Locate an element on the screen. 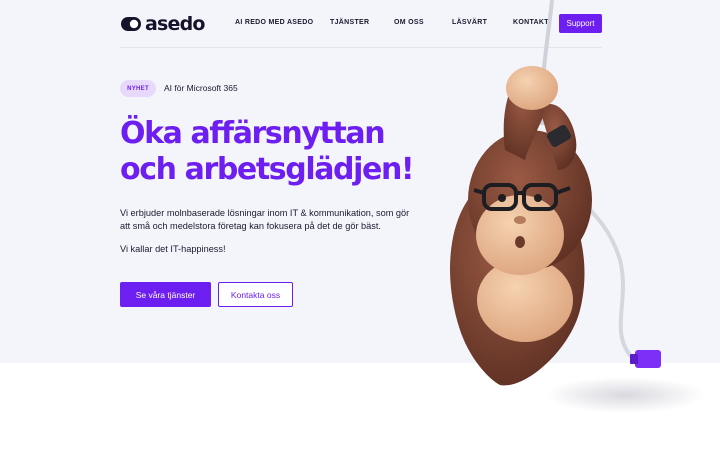  news-badge: NYHET is located at coordinates (138, 88).